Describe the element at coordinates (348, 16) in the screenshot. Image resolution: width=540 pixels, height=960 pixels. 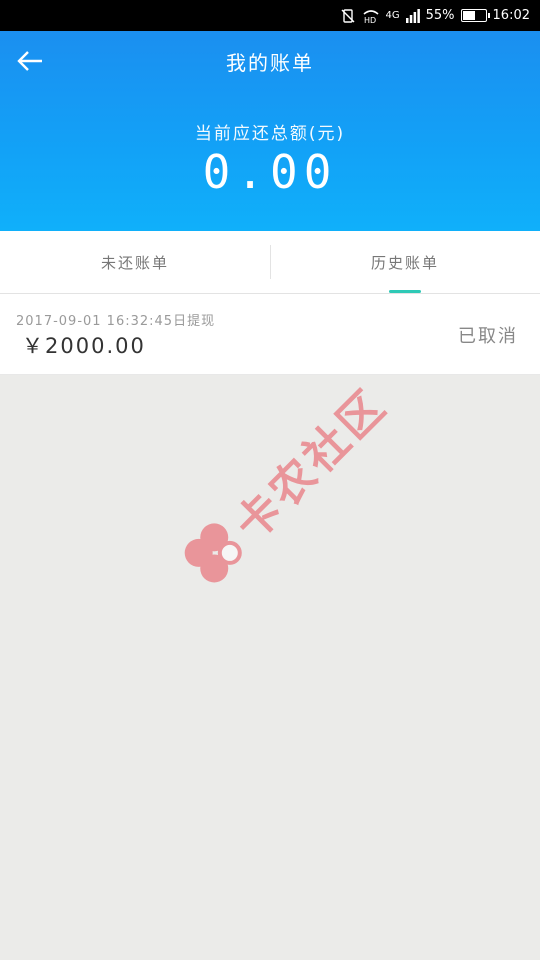
I see `vibrate-icon` at that location.